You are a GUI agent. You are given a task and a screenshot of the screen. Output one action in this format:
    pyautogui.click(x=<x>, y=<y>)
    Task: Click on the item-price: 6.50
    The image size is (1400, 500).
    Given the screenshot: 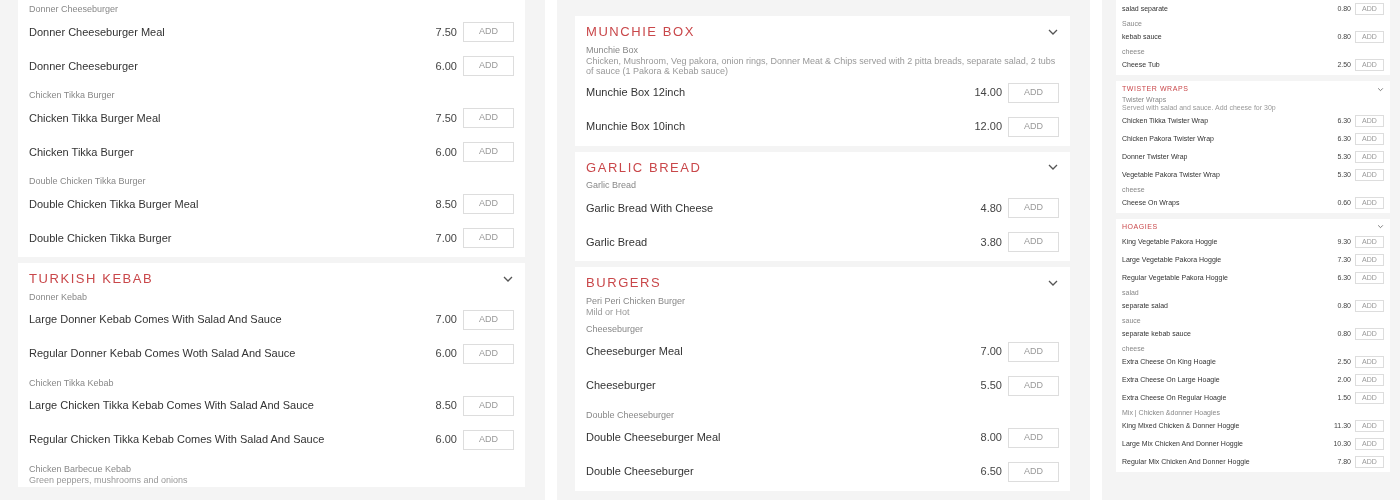 What is the action you would take?
    pyautogui.click(x=991, y=472)
    